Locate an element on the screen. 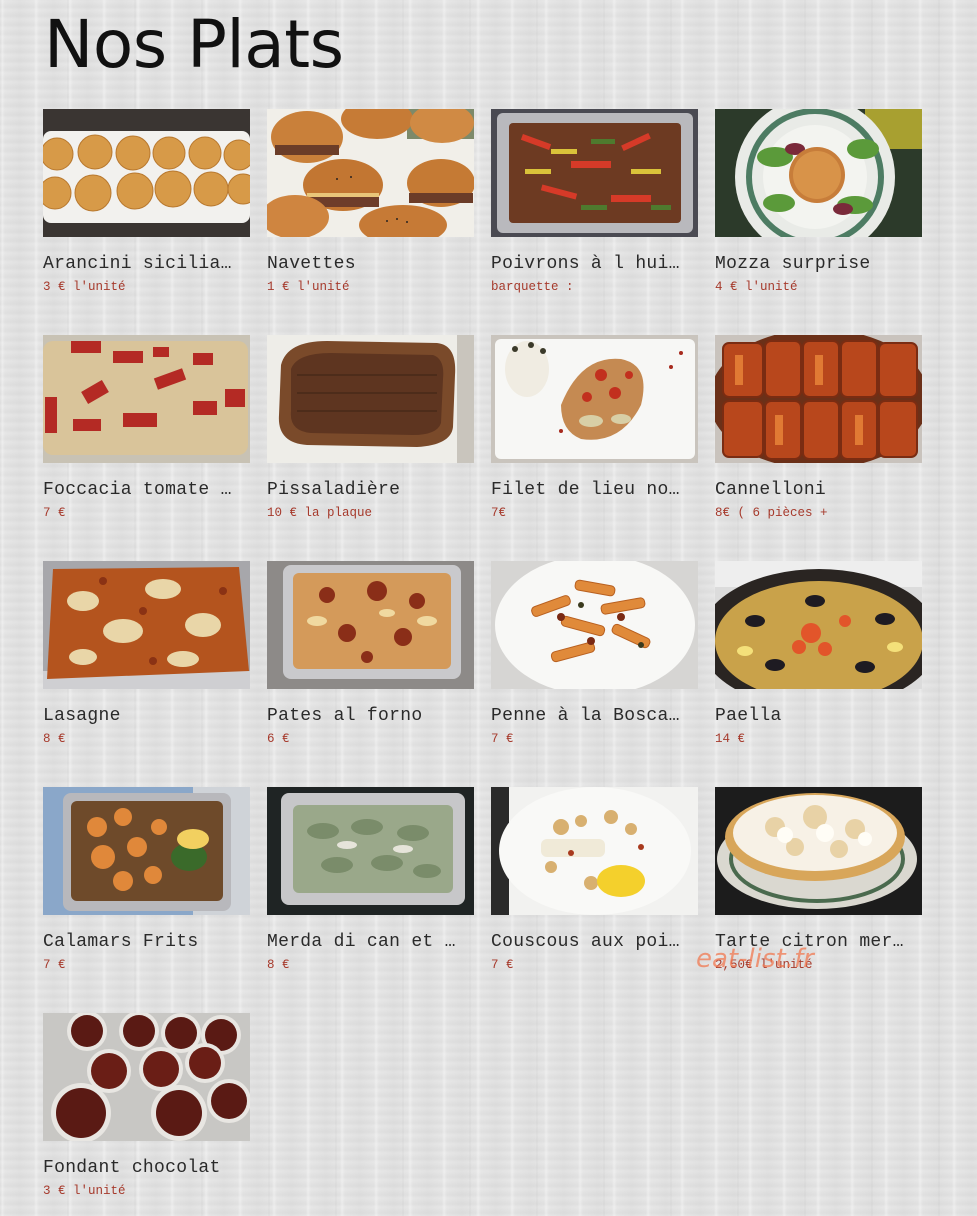  green-gnocchi-tray-photo is located at coordinates (370, 851).